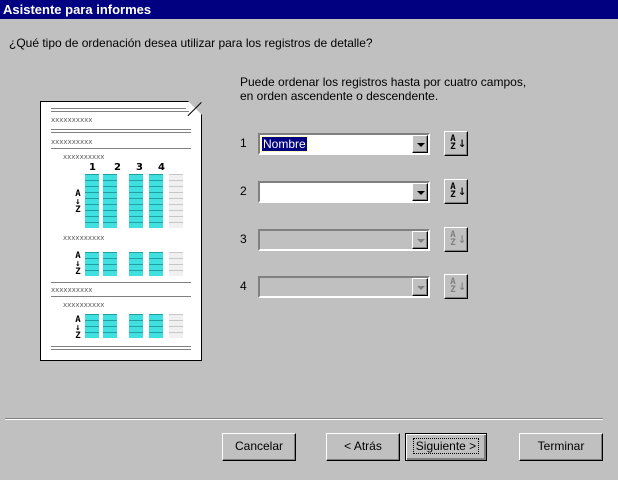  What do you see at coordinates (78, 202) in the screenshot?
I see `preview-sort-icon-1: A ↓ Z` at bounding box center [78, 202].